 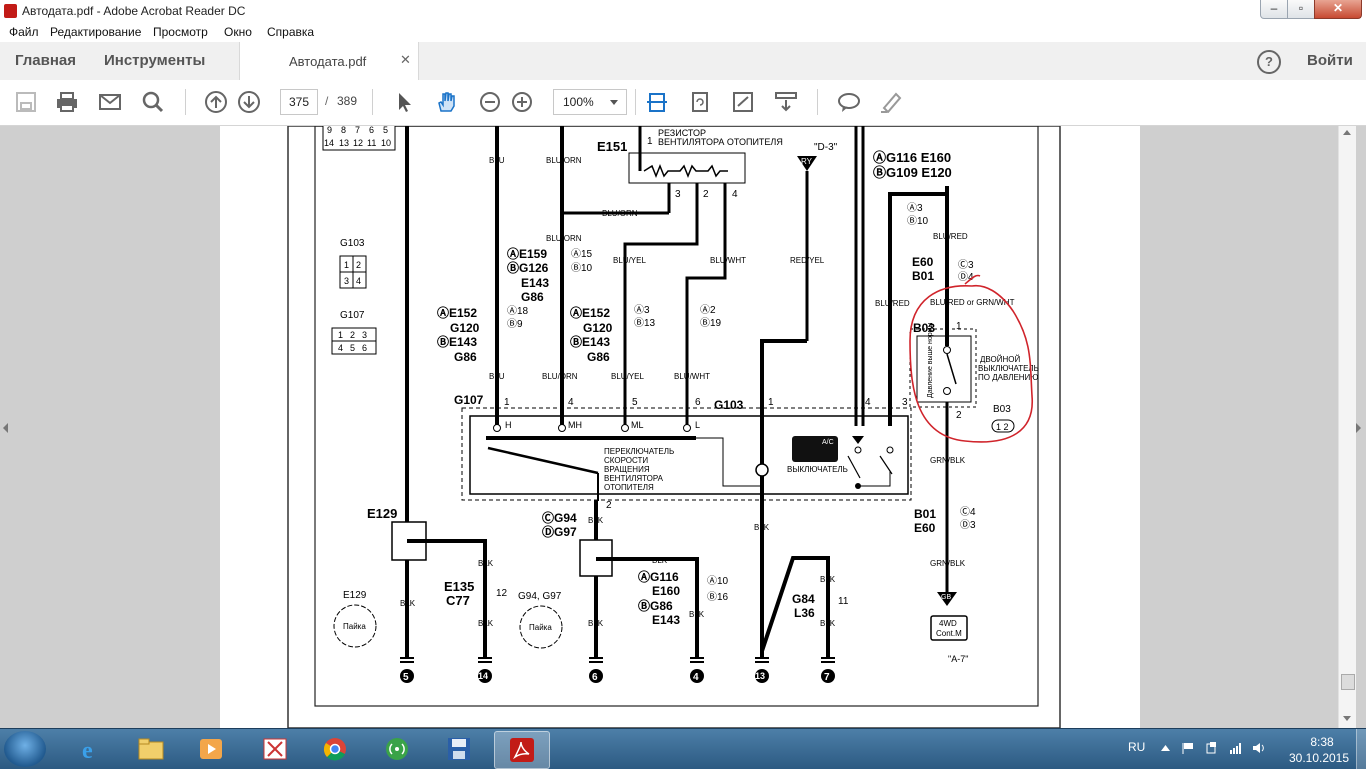 I want to click on tab-tools: Инструменты, so click(x=154, y=60).